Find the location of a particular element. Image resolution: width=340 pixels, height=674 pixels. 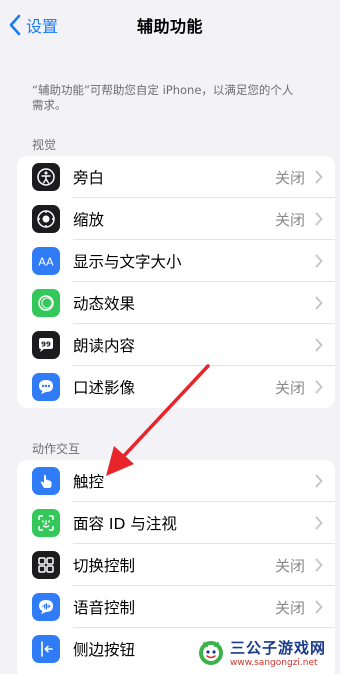

settings-row-label: 旁白 is located at coordinates (89, 178).